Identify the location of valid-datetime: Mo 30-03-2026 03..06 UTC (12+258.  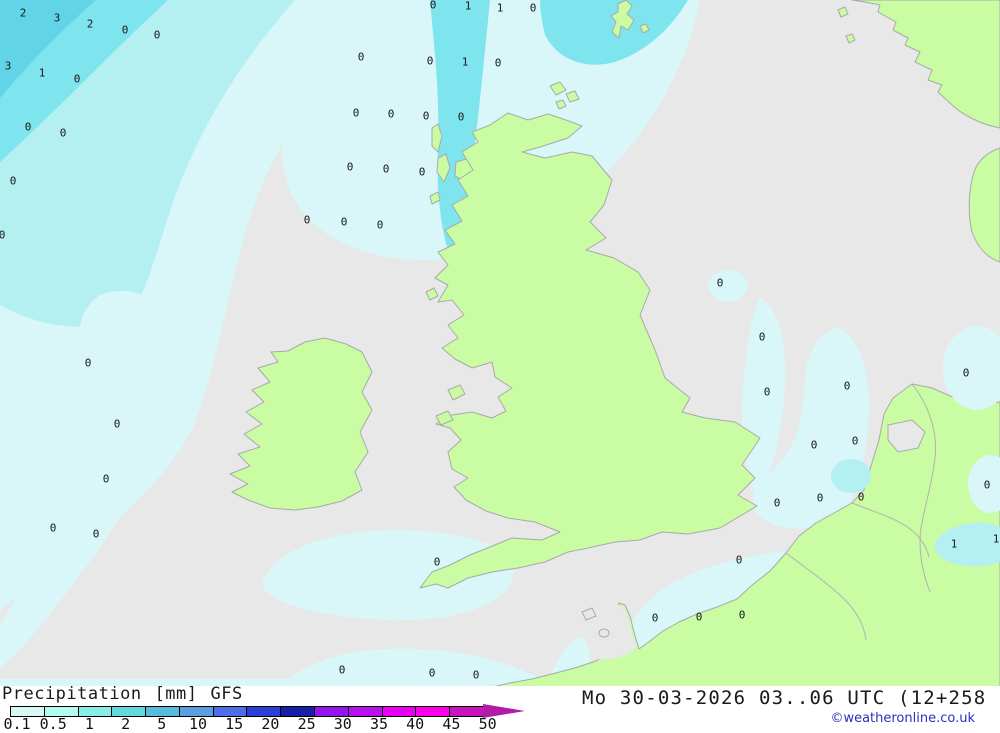
(784, 698).